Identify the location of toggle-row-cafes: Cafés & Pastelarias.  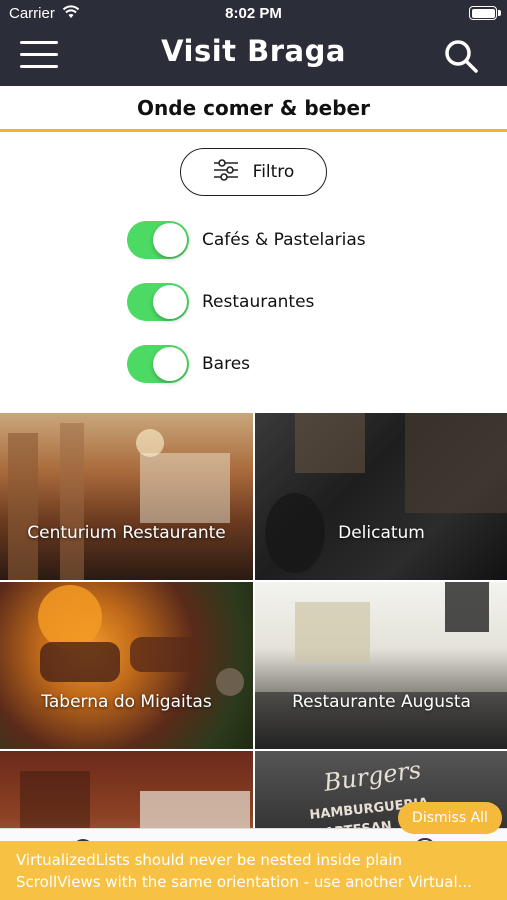
(246, 240).